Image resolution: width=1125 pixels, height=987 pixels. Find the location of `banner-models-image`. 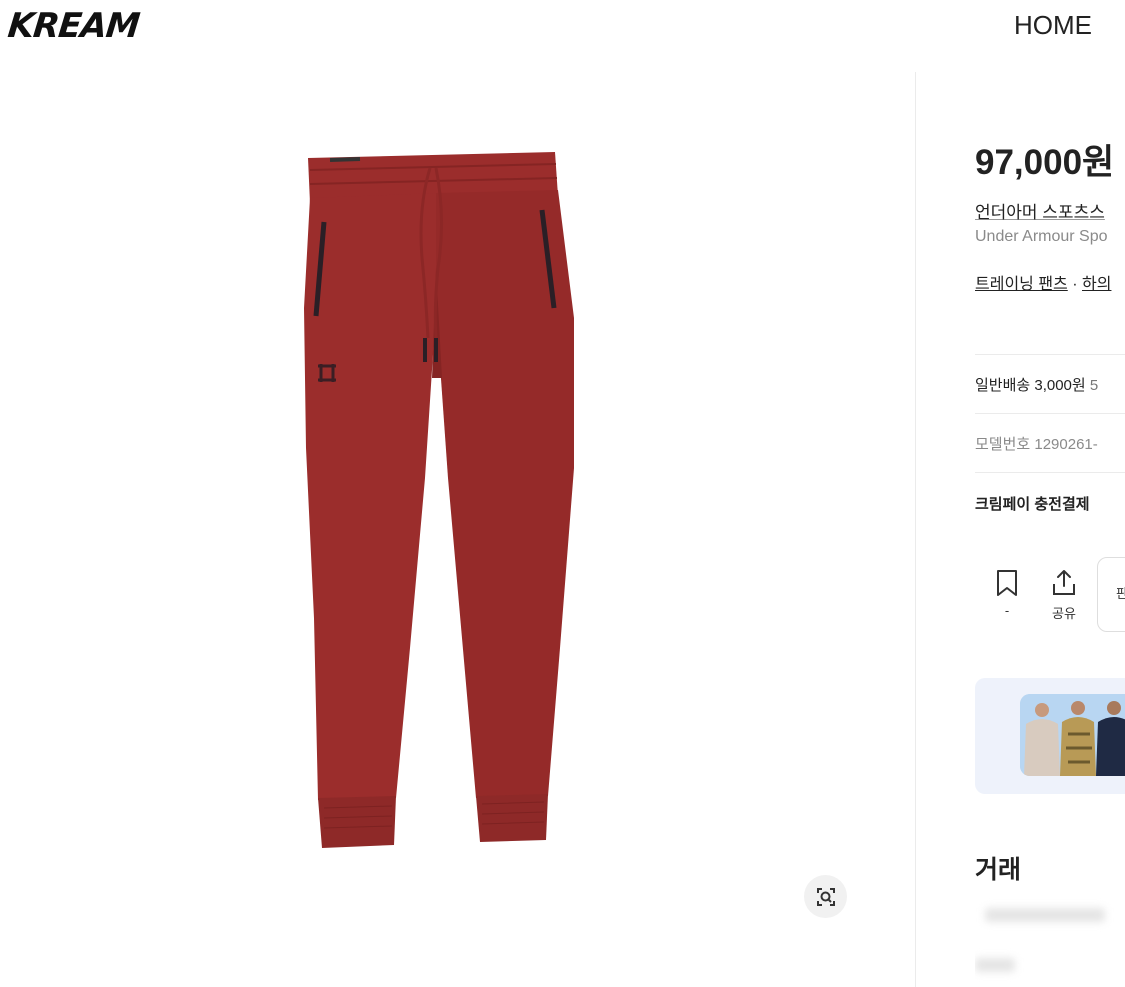

banner-models-image is located at coordinates (1072, 735).